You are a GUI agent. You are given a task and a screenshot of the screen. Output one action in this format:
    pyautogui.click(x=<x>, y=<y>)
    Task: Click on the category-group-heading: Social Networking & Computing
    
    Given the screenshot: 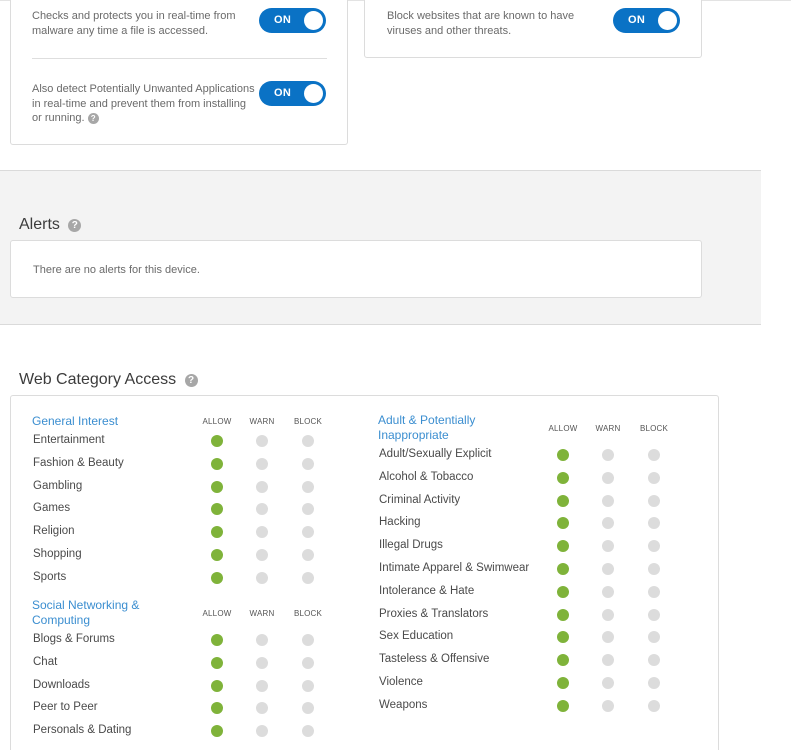 What is the action you would take?
    pyautogui.click(x=85, y=613)
    